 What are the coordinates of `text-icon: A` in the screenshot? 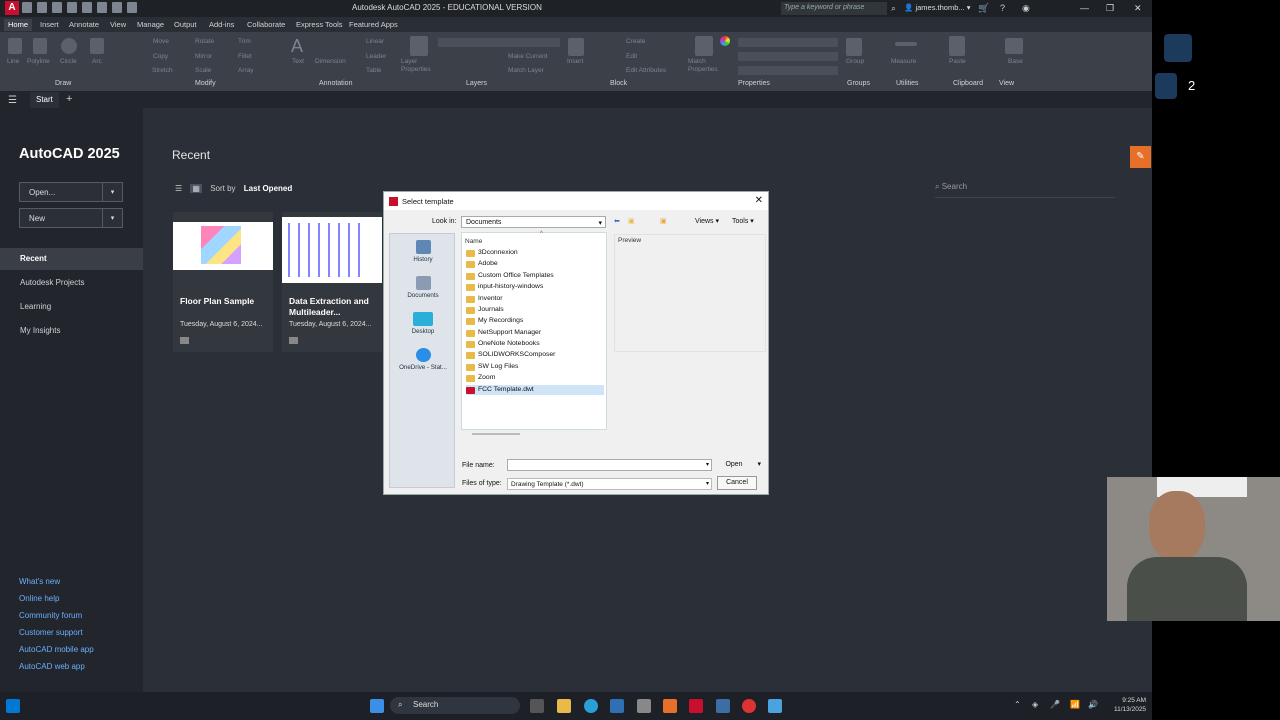 It's located at (297, 46).